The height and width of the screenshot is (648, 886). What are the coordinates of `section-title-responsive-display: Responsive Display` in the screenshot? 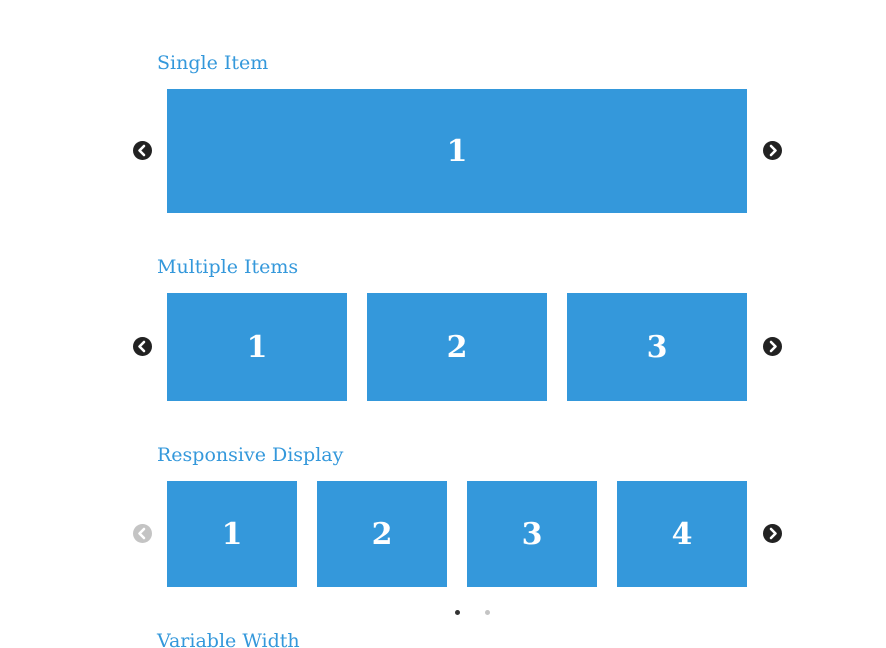 It's located at (250, 455).